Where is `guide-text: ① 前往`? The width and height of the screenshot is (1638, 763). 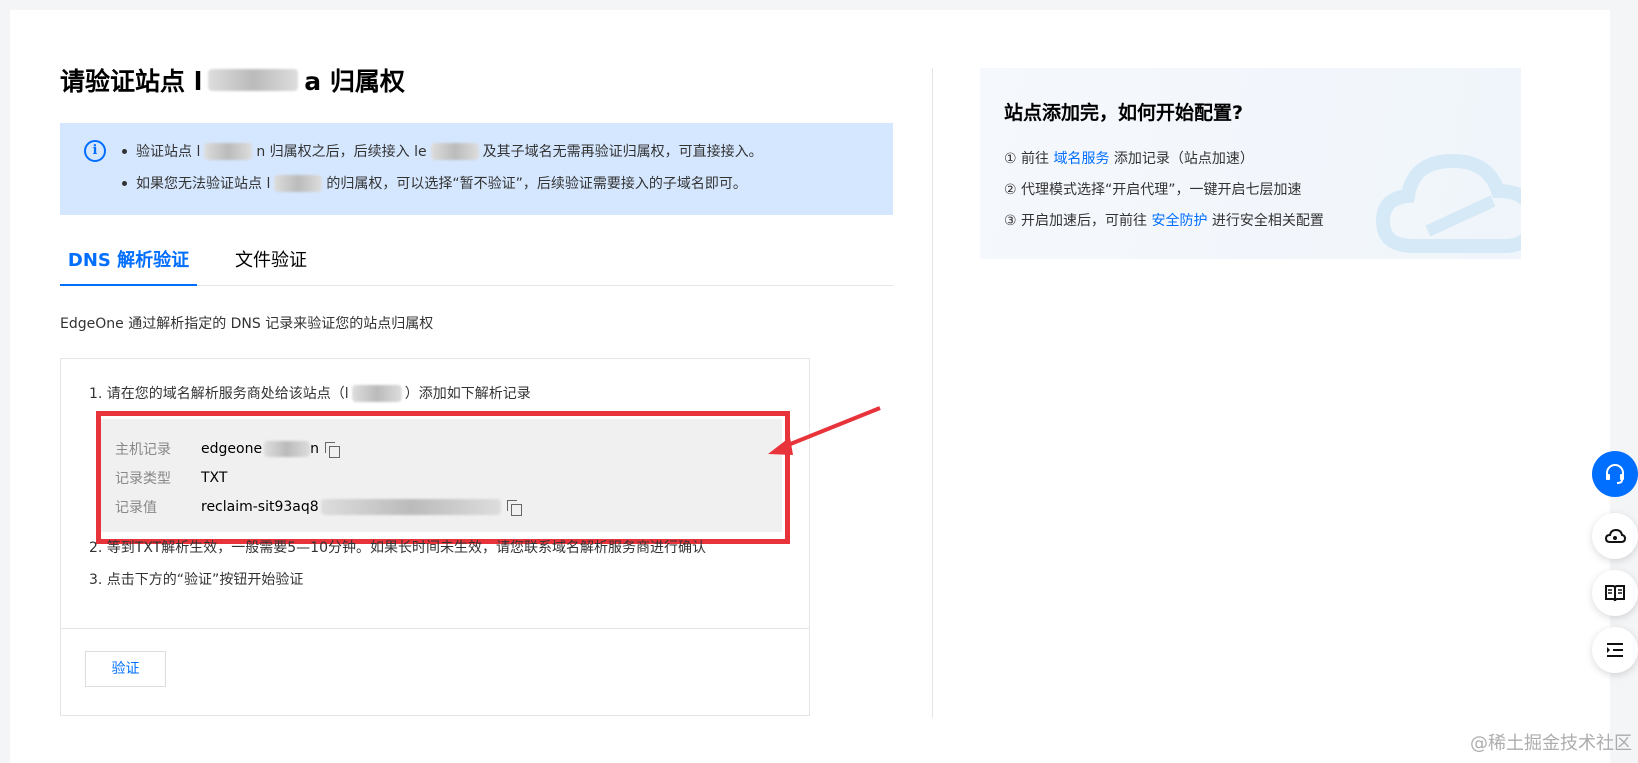 guide-text: ① 前往 is located at coordinates (1029, 159).